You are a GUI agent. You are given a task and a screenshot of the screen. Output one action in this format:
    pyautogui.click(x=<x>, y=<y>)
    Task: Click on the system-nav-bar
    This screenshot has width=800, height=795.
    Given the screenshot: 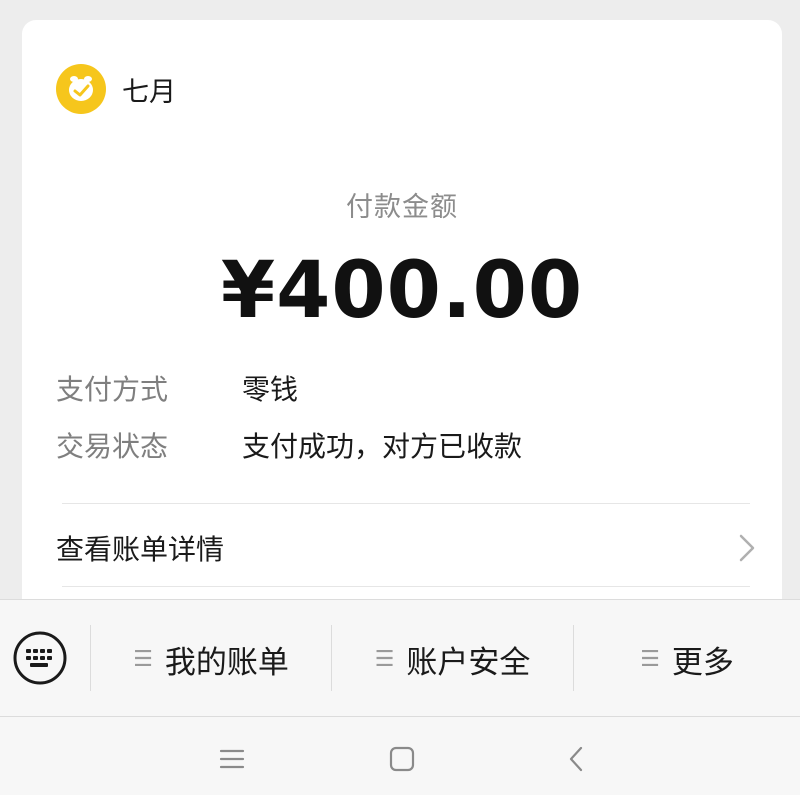 What is the action you would take?
    pyautogui.click(x=400, y=756)
    